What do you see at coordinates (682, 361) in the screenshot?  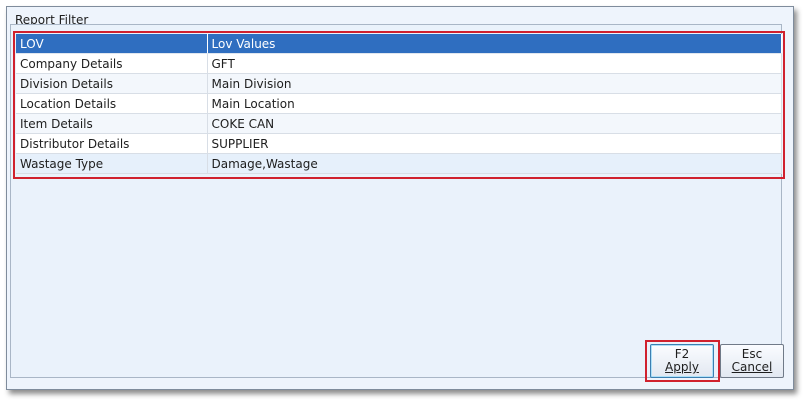 I see `apply-highlight-box` at bounding box center [682, 361].